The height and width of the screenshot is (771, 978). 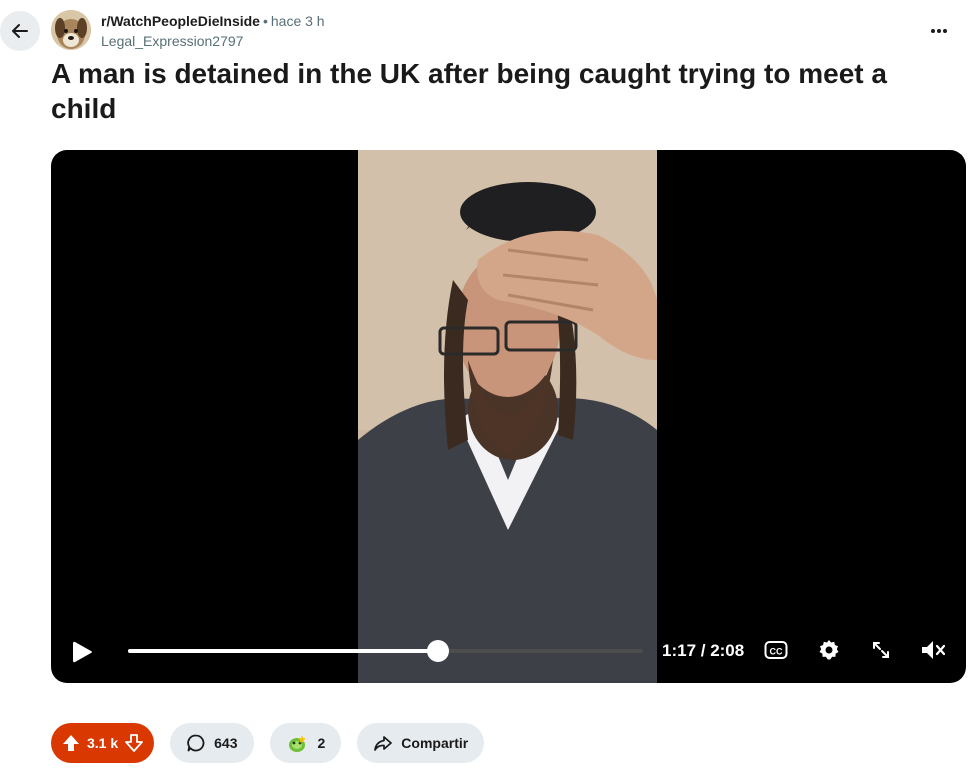 I want to click on captions-button: CC, so click(x=776, y=650).